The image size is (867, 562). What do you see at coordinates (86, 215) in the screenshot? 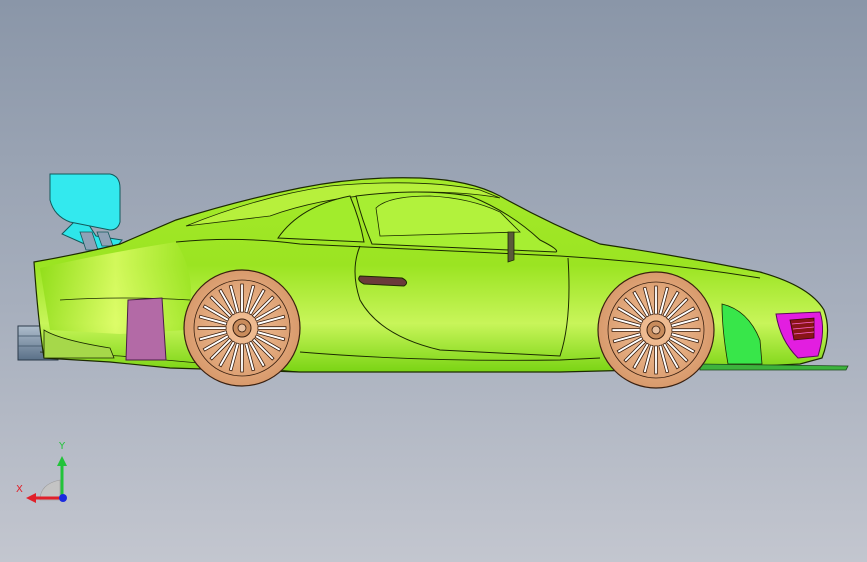
I see `rear-wing` at bounding box center [86, 215].